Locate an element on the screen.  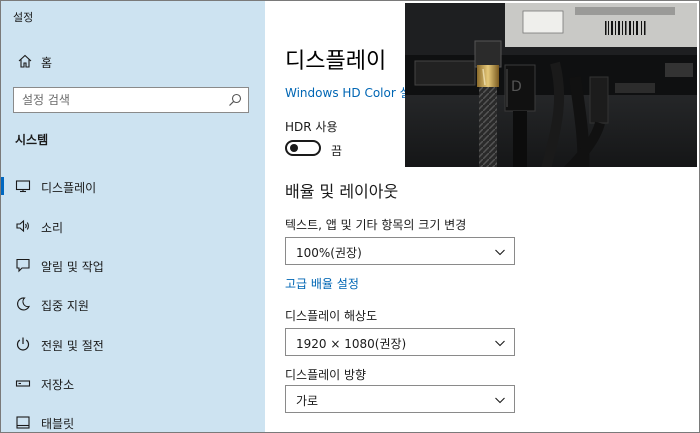
sidebar-item-label: 알림 및 작업 is located at coordinates (72, 267).